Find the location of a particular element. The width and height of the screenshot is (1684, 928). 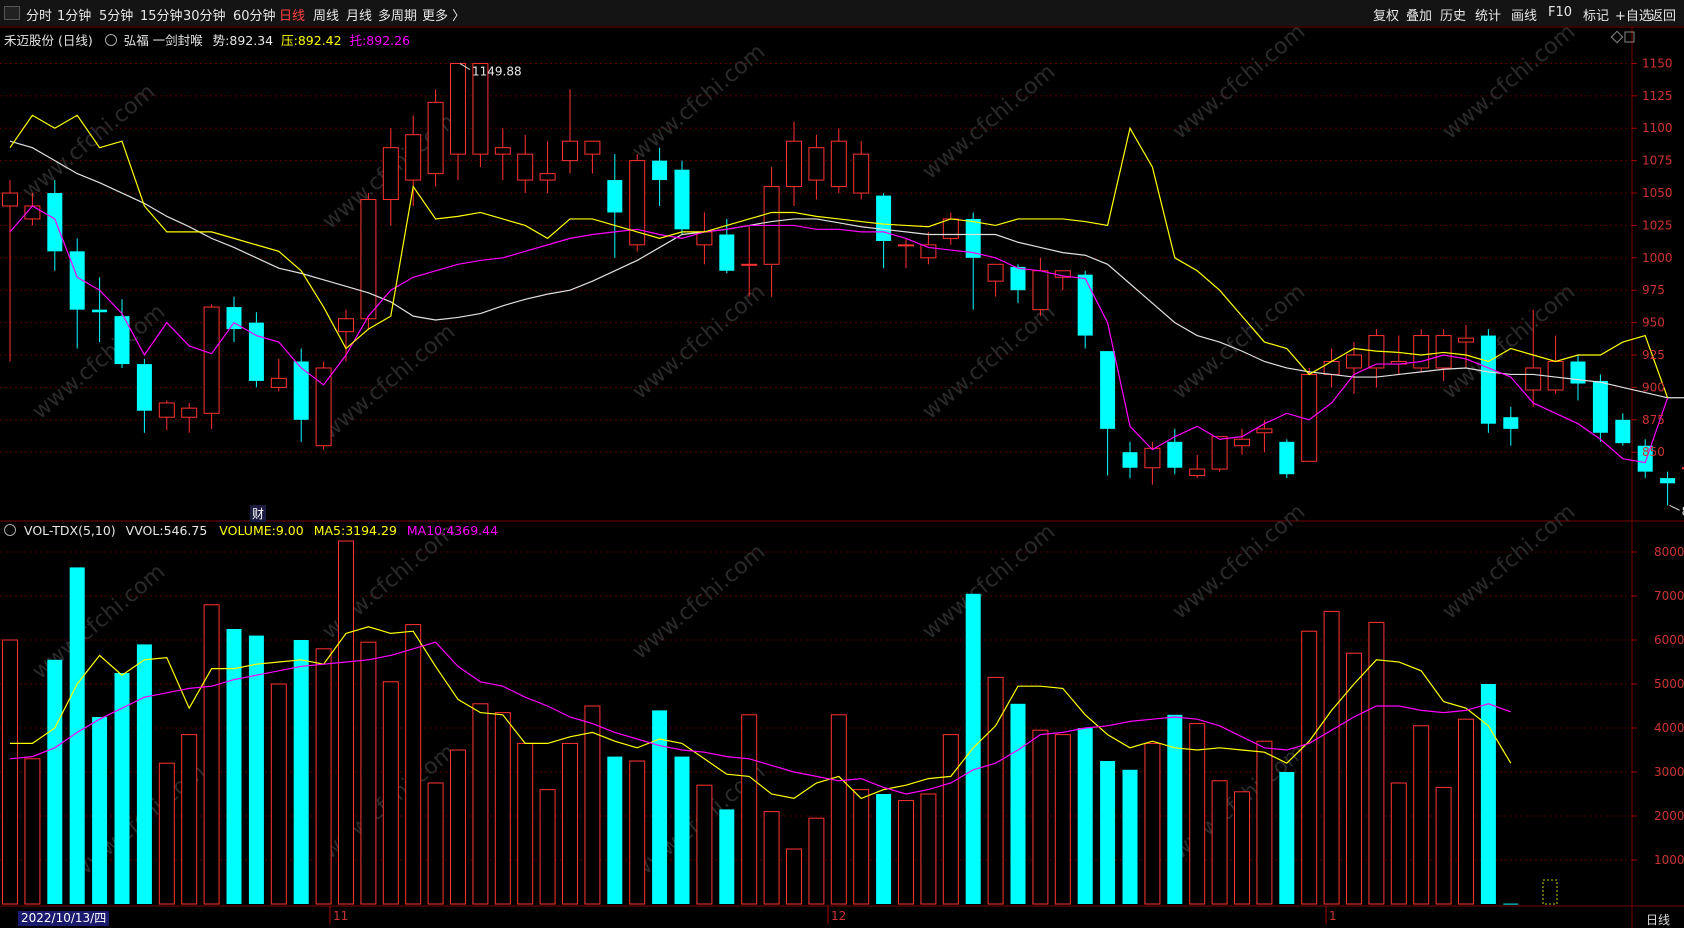

toolbar-button-6: 标记 is located at coordinates (1596, 14).